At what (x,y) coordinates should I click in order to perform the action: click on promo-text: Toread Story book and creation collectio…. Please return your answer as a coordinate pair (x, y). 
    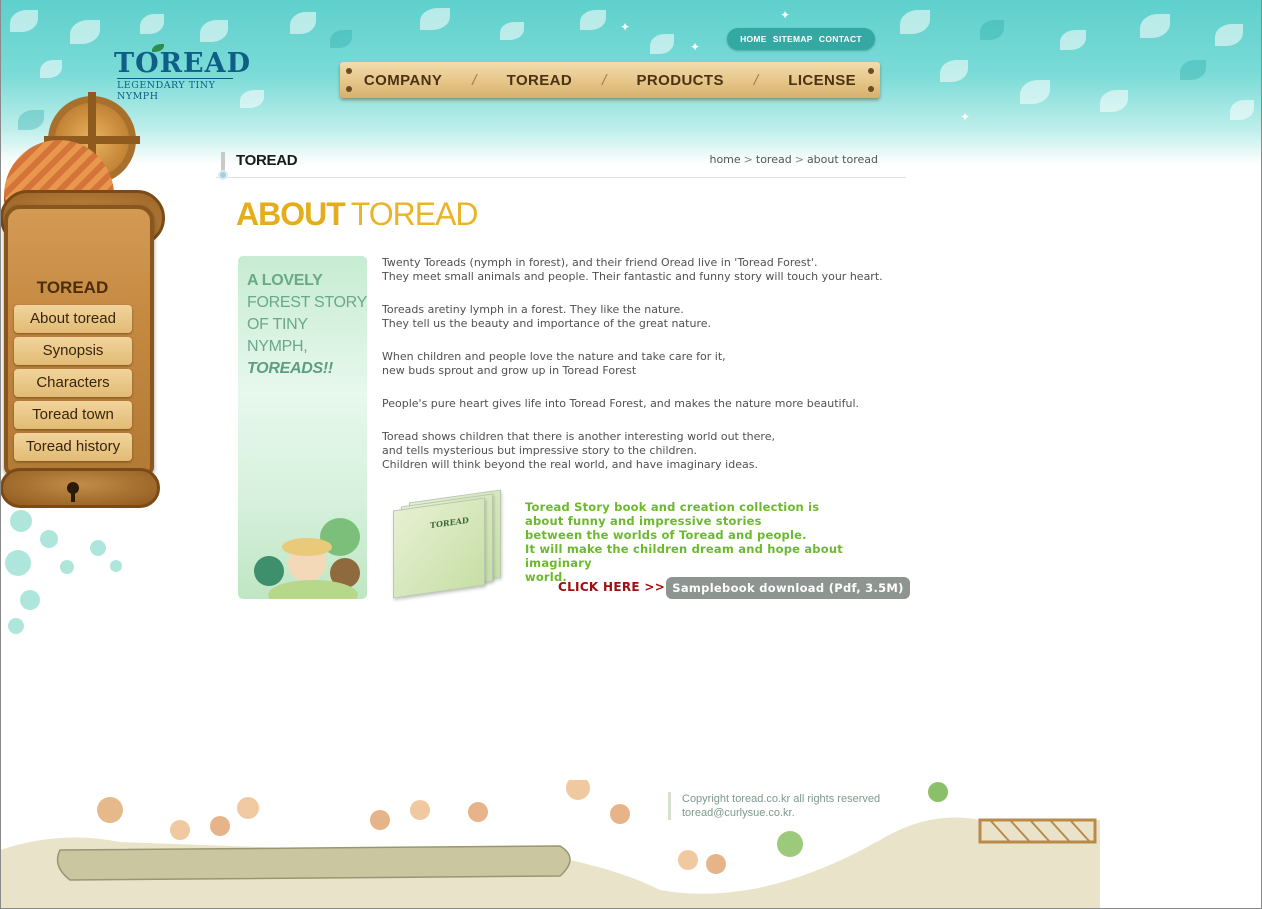
    Looking at the image, I should click on (684, 542).